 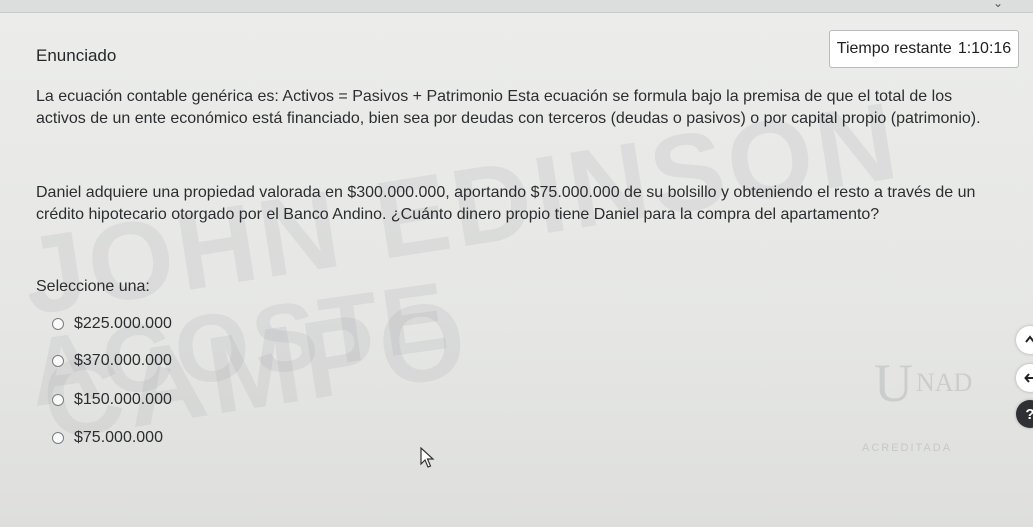 I want to click on answer-option: $370.000.000, so click(x=112, y=361).